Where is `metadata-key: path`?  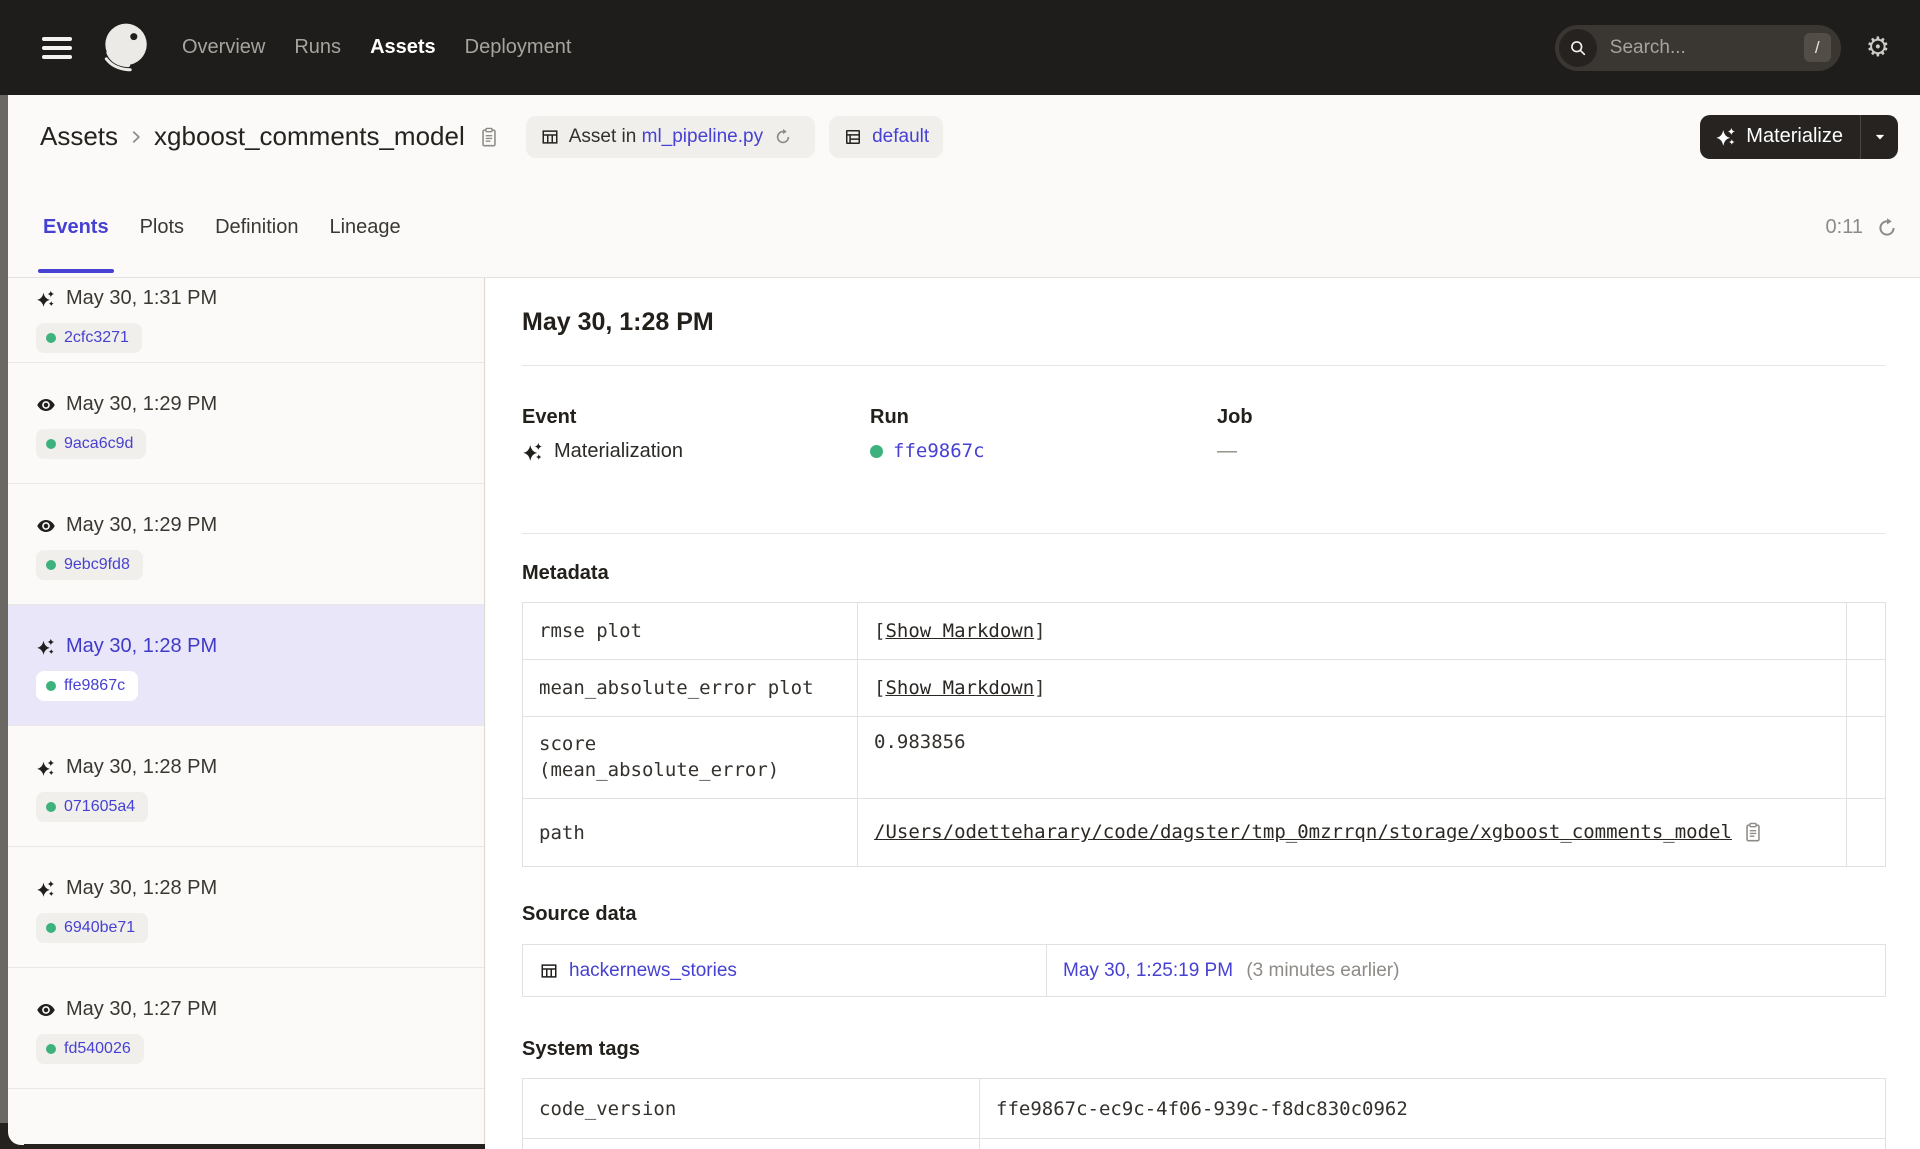 metadata-key: path is located at coordinates (690, 832).